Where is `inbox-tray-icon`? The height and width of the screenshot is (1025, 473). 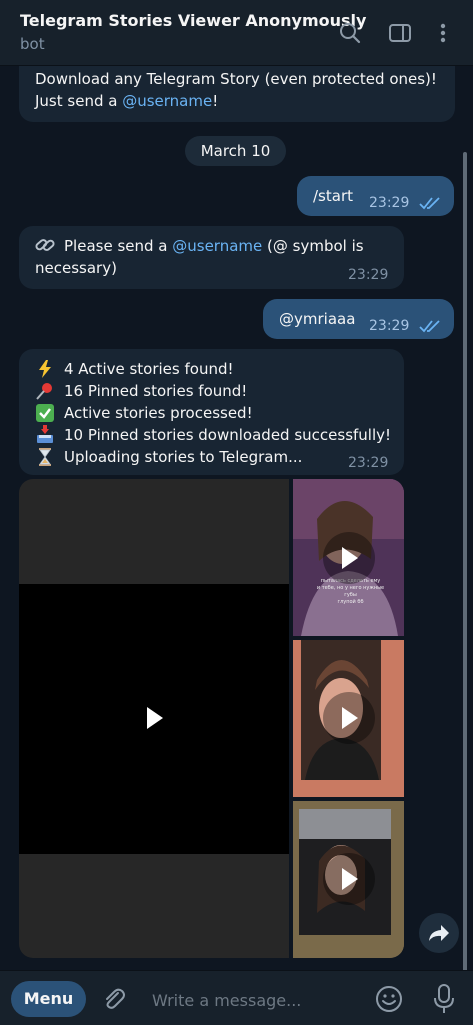 inbox-tray-icon is located at coordinates (45, 434).